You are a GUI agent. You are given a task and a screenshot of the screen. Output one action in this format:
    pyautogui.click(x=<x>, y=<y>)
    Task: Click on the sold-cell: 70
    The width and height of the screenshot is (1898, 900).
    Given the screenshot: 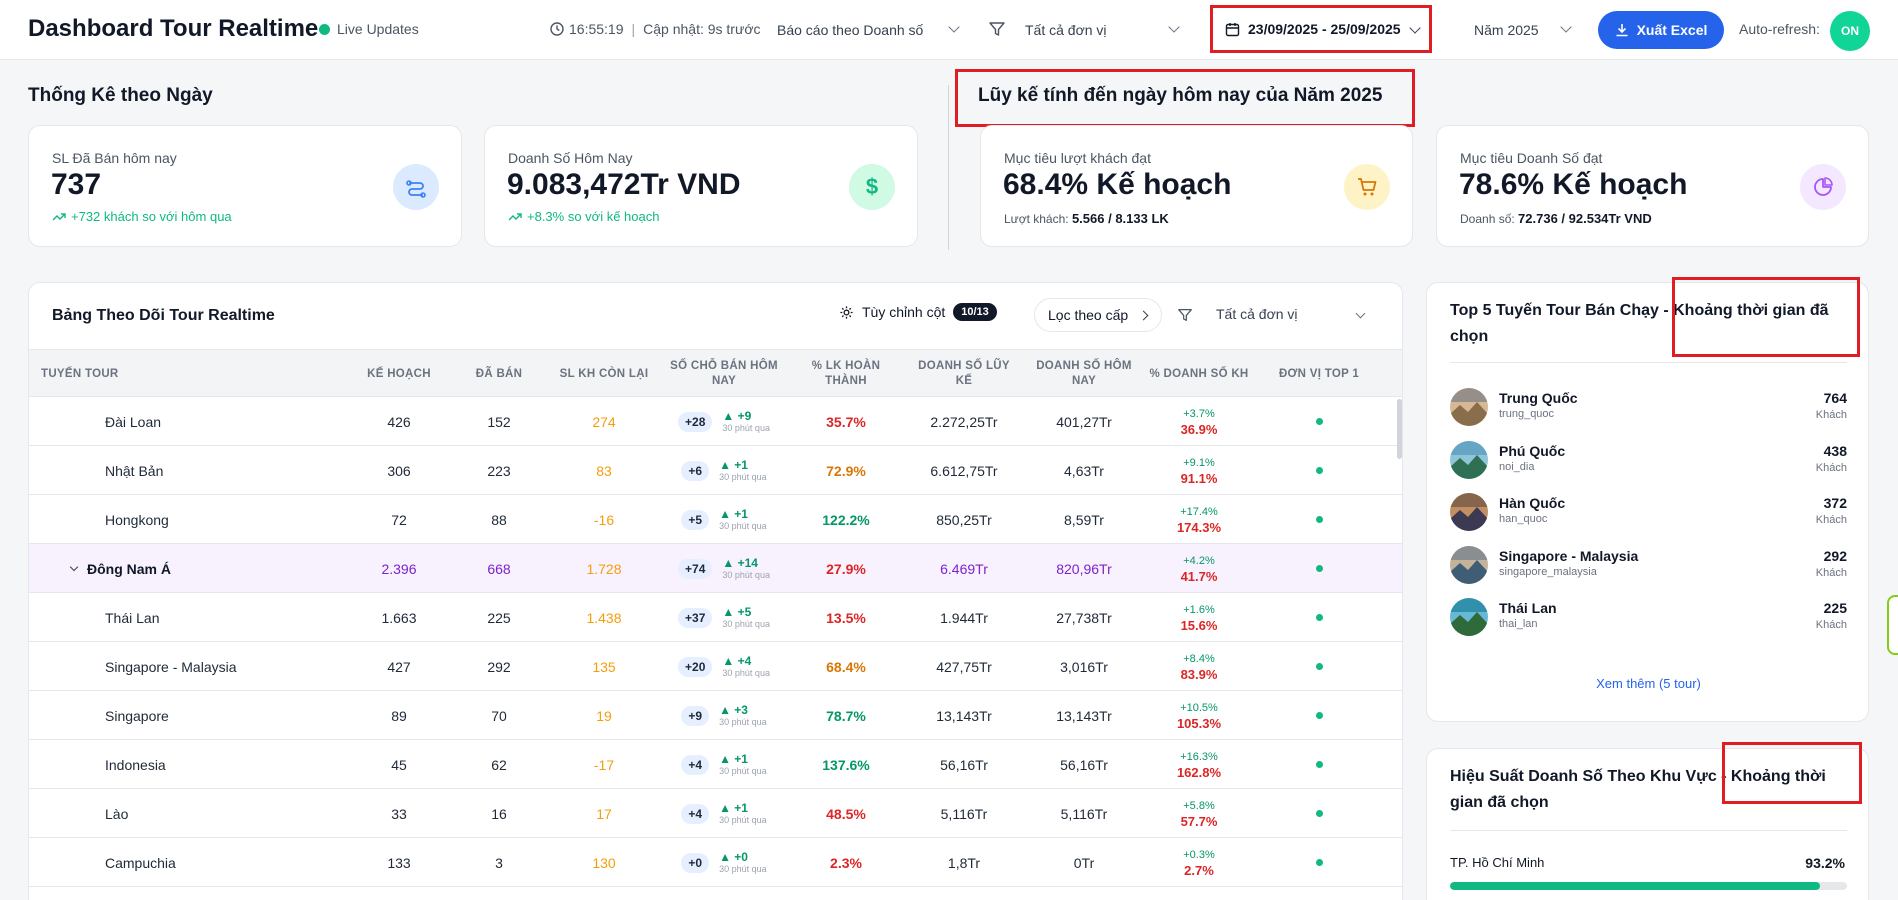 What is the action you would take?
    pyautogui.click(x=499, y=715)
    